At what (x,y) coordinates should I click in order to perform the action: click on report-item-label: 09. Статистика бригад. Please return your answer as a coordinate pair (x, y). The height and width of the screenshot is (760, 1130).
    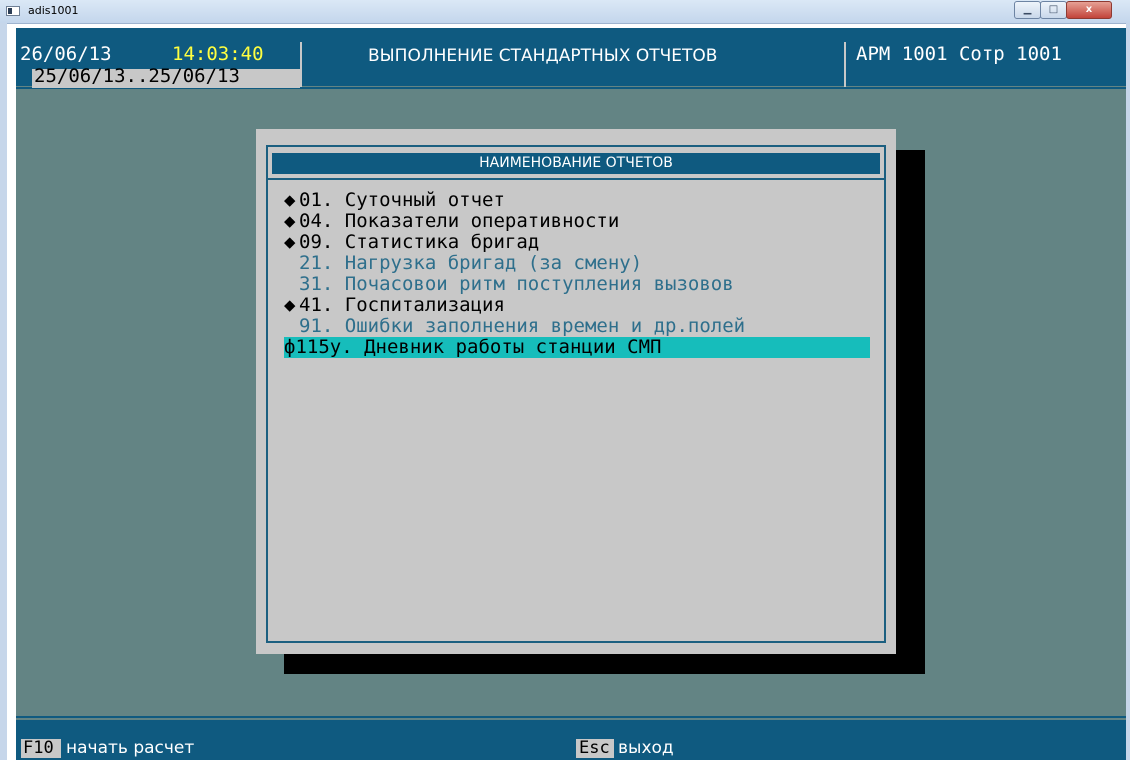
    Looking at the image, I should click on (419, 242).